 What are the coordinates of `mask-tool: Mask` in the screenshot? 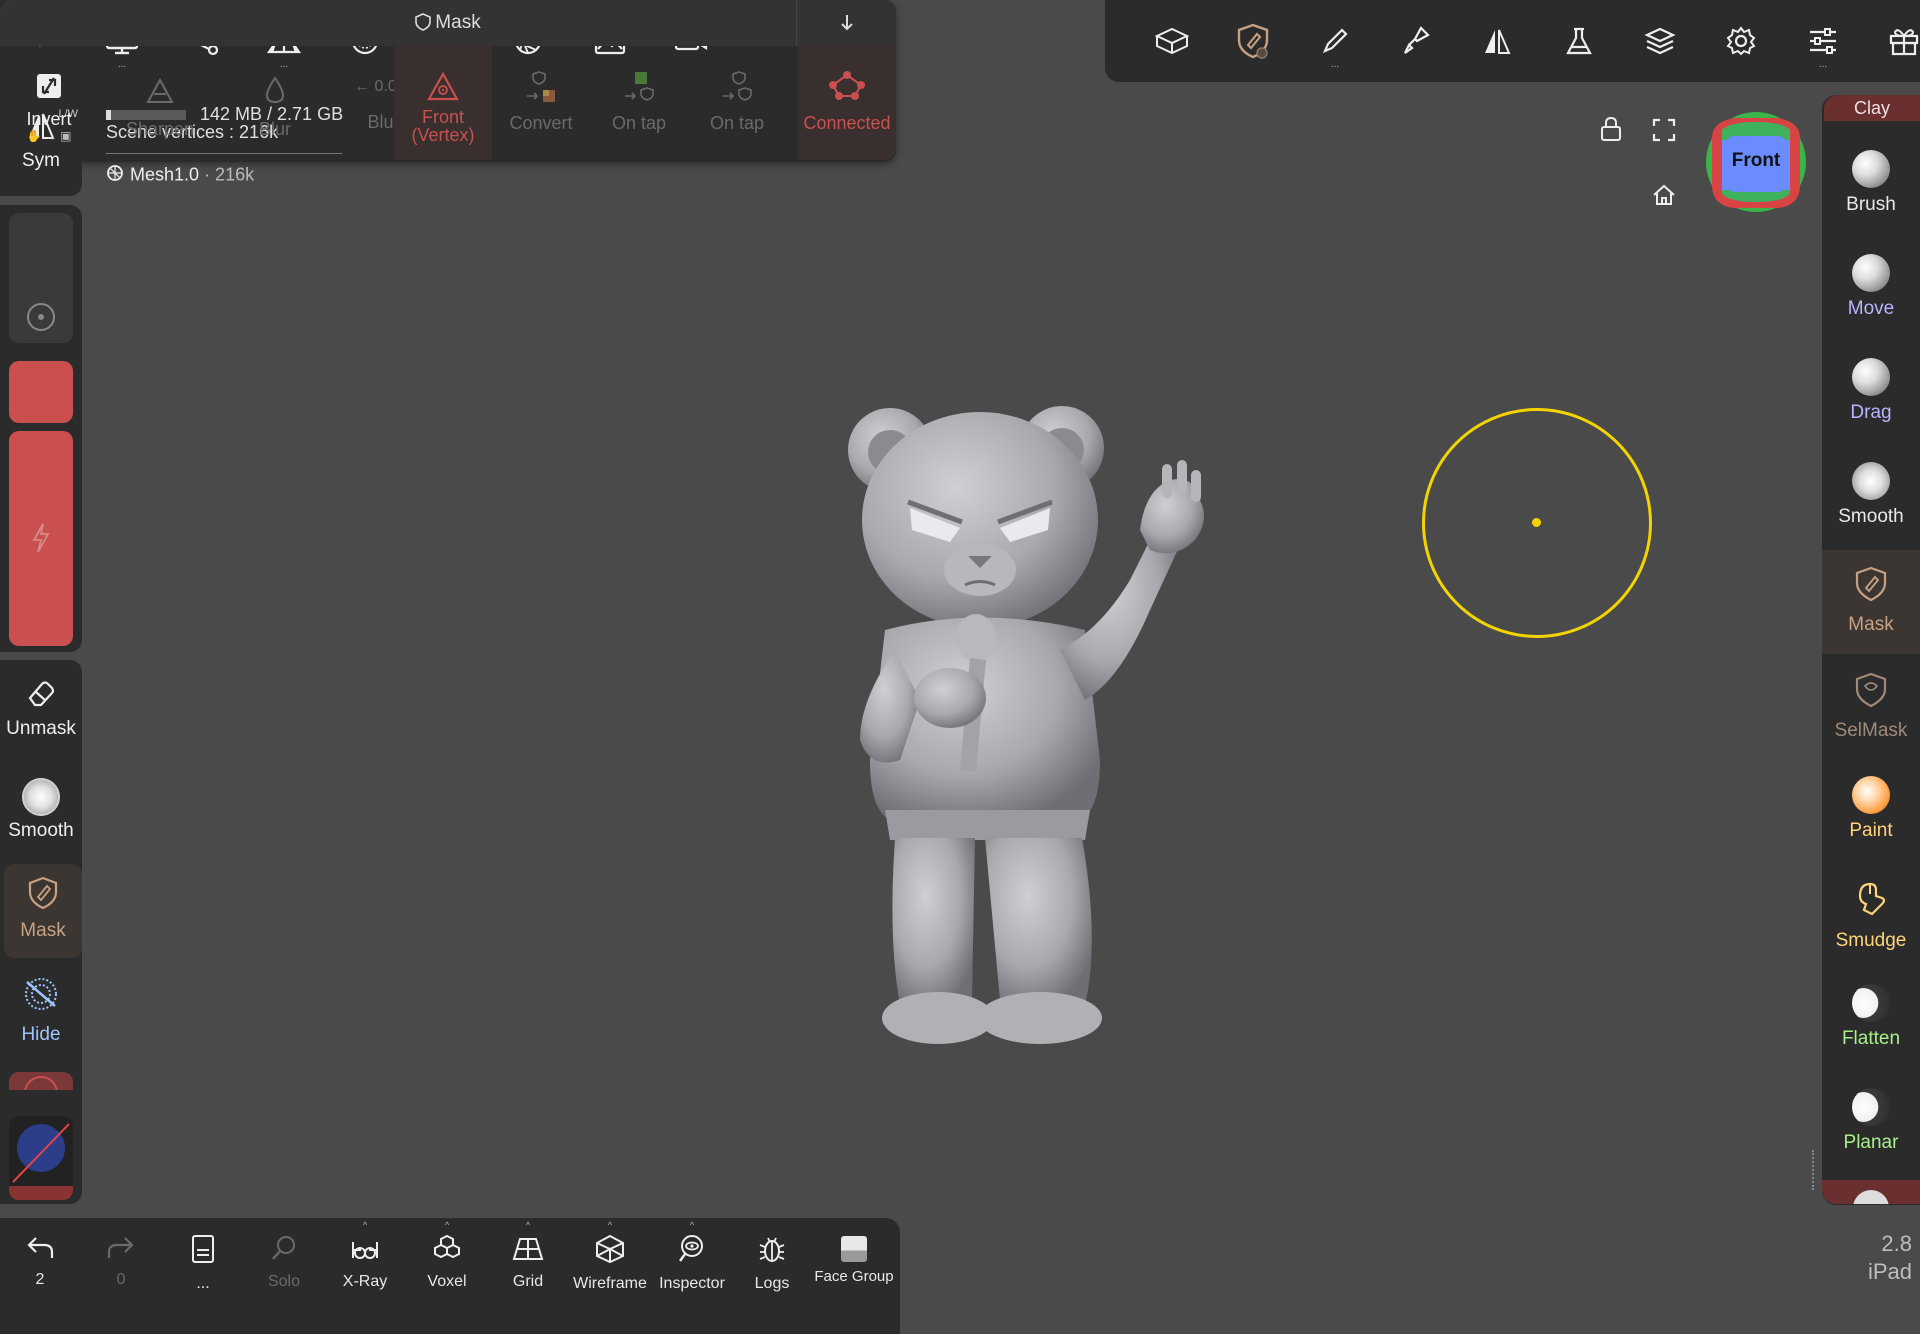 It's located at (1871, 602).